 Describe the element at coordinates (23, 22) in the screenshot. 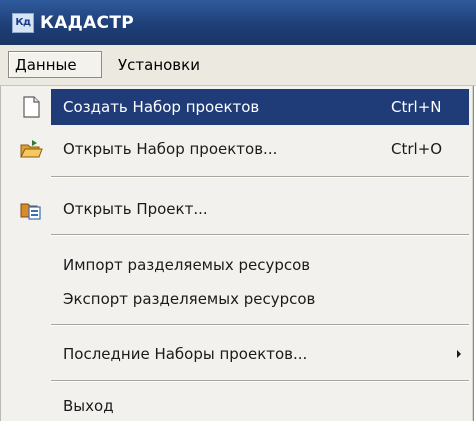

I see `app-logo-icon: Кд` at that location.